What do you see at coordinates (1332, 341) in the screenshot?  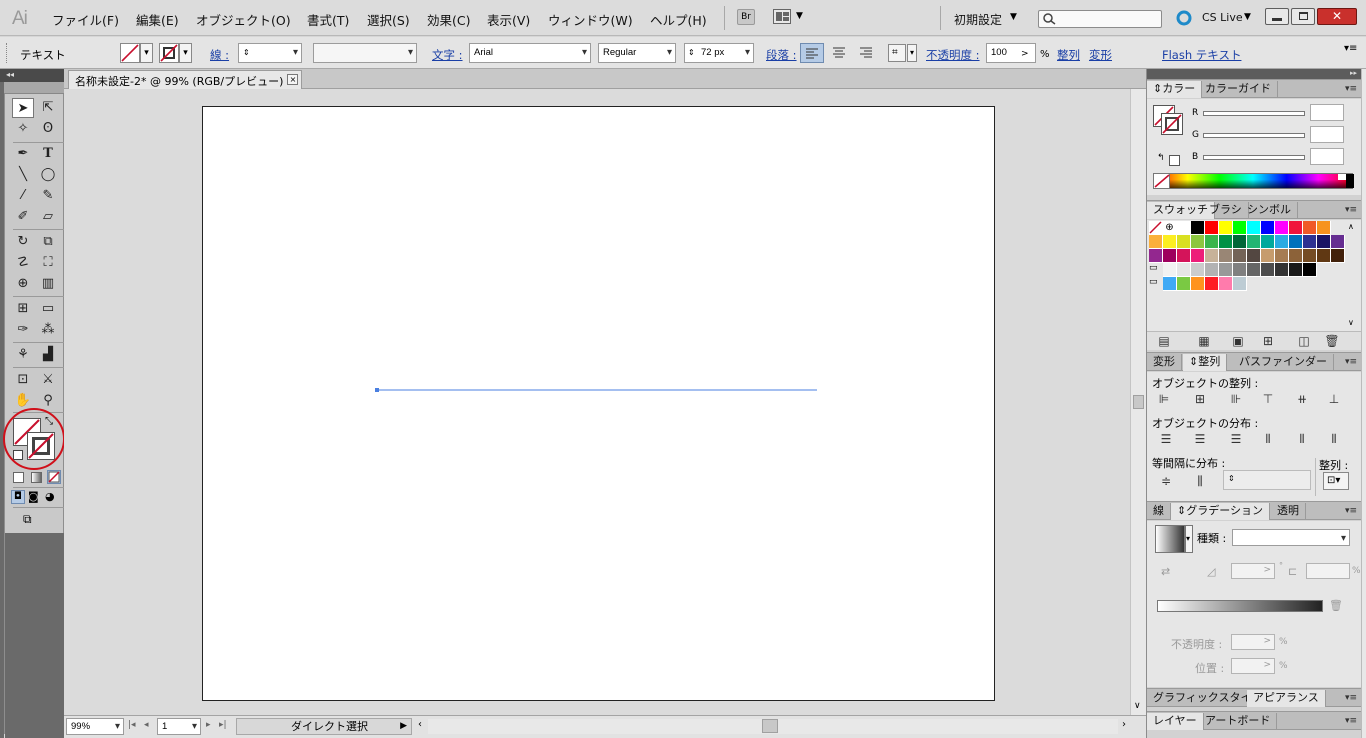 I see `delete-swatch-icon: 🗑` at bounding box center [1332, 341].